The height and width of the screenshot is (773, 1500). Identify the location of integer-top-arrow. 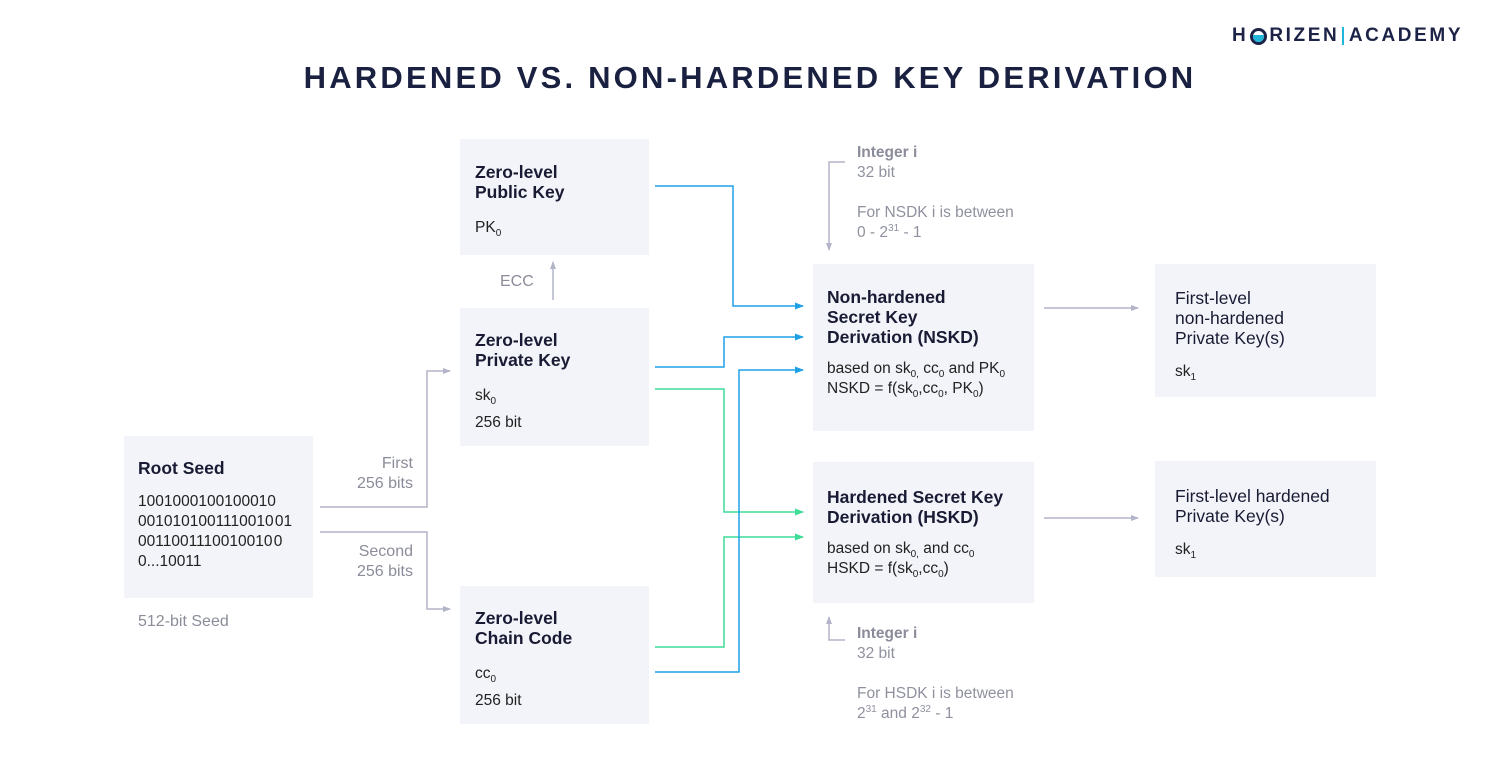
(835, 206).